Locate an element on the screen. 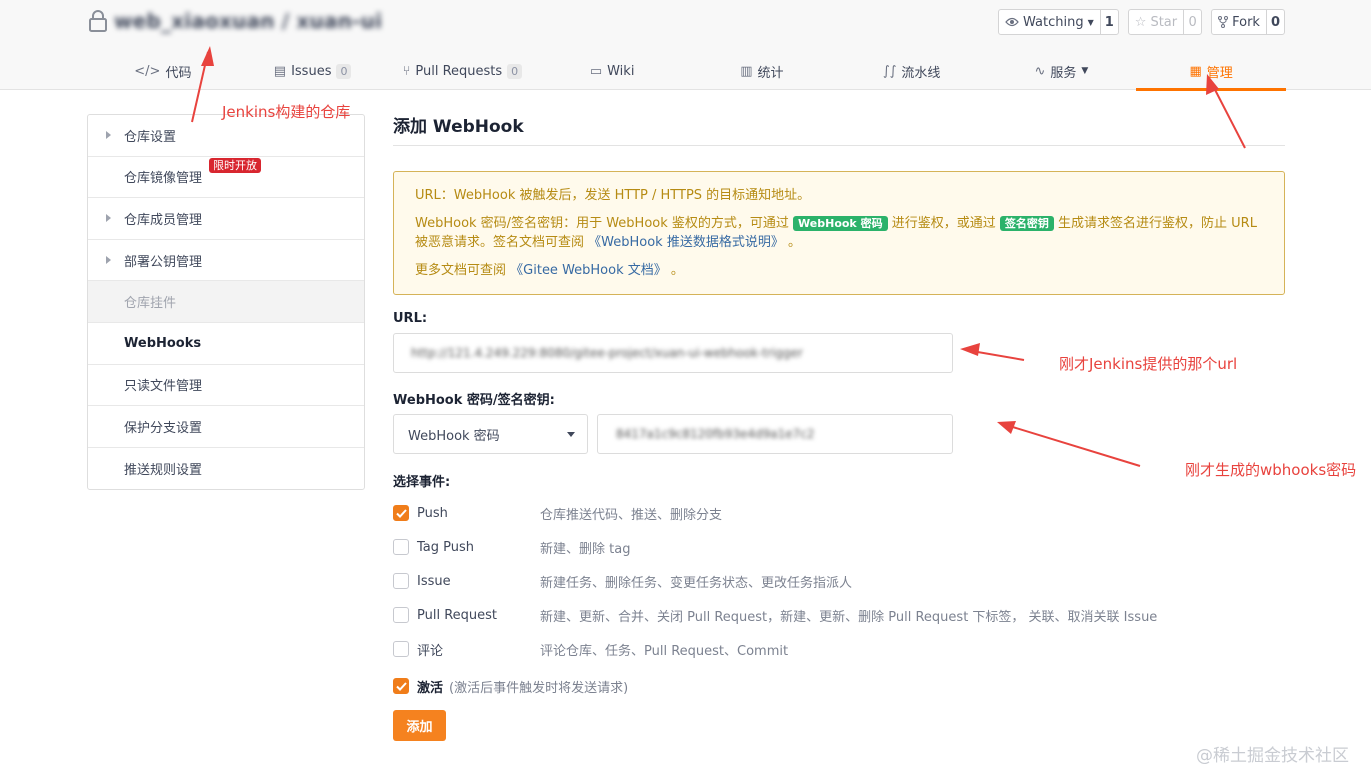 The width and height of the screenshot is (1371, 784). tab-issues: ▤ Issues 0 is located at coordinates (313, 71).